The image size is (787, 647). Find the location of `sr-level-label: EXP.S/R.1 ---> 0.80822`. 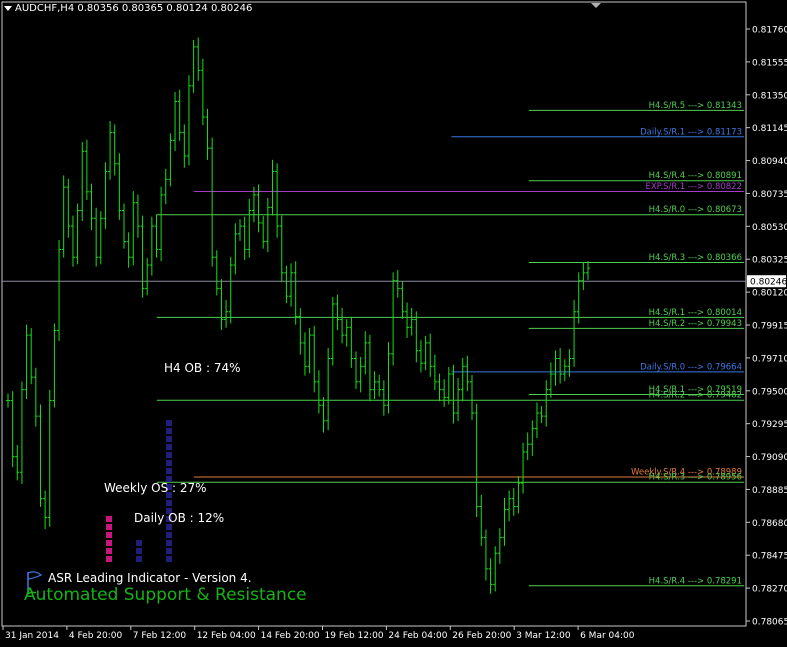

sr-level-label: EXP.S/R.1 ---> 0.80822 is located at coordinates (693, 187).